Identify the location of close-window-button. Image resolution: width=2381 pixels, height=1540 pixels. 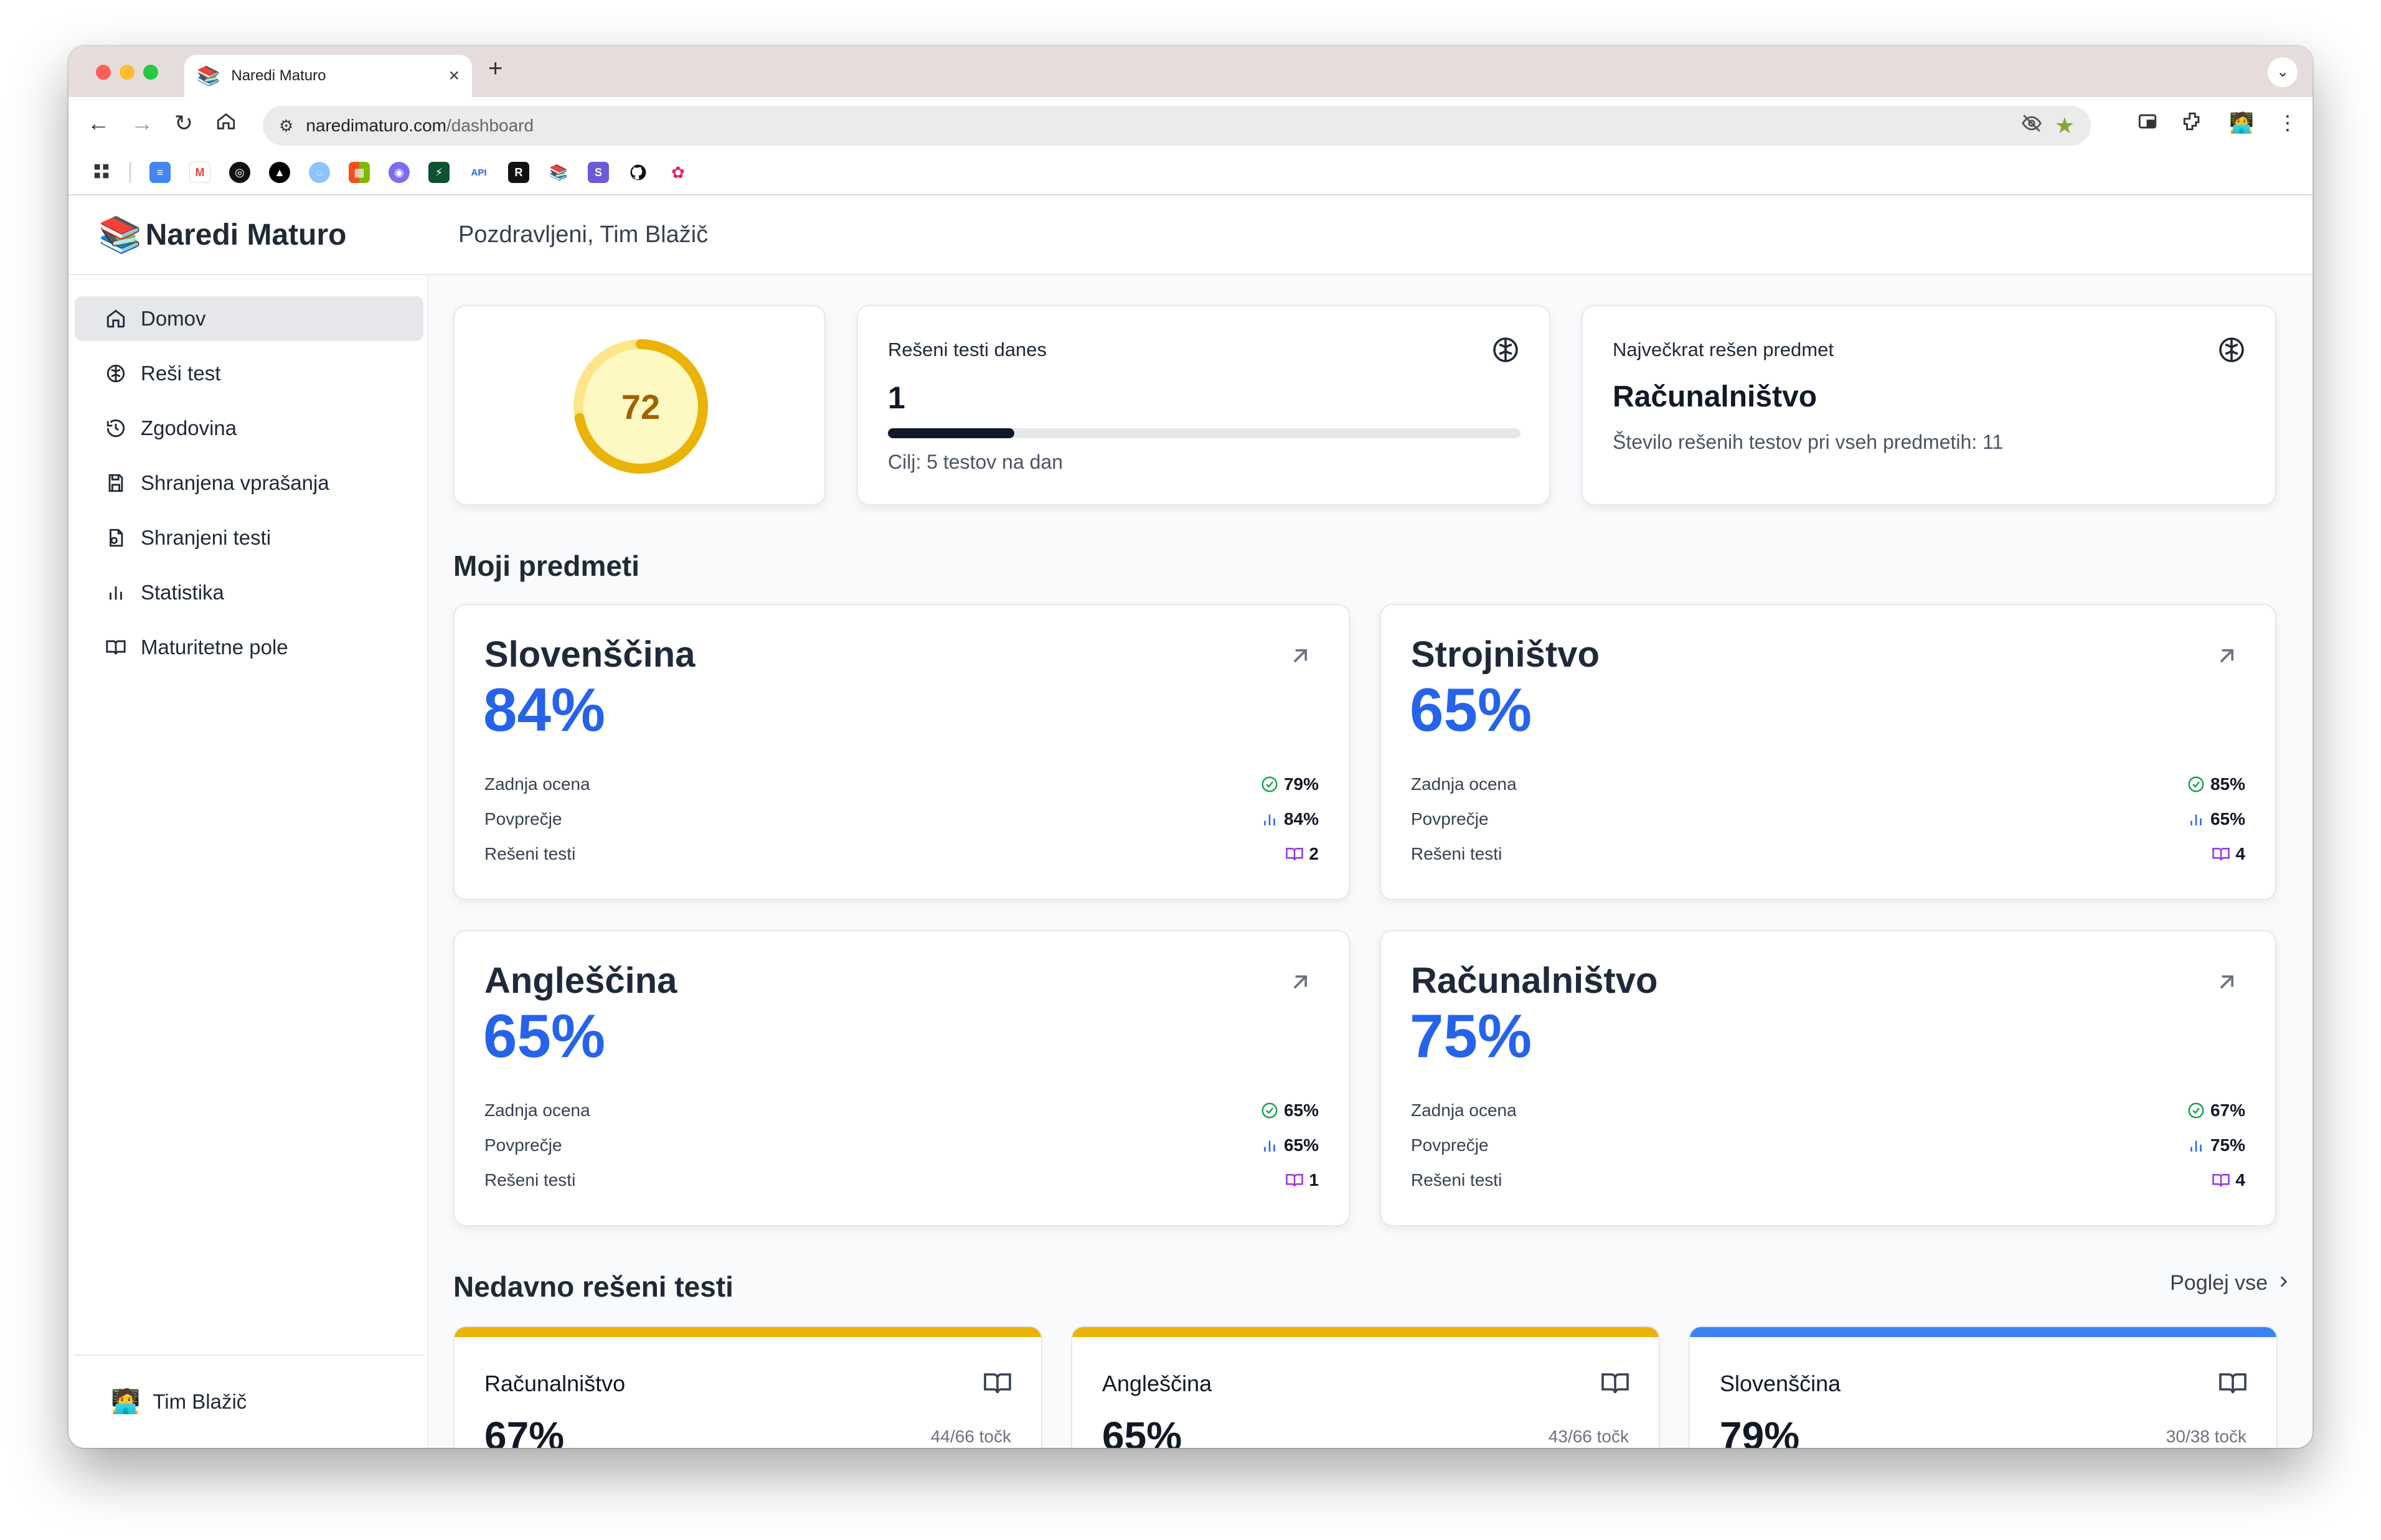
(103, 72).